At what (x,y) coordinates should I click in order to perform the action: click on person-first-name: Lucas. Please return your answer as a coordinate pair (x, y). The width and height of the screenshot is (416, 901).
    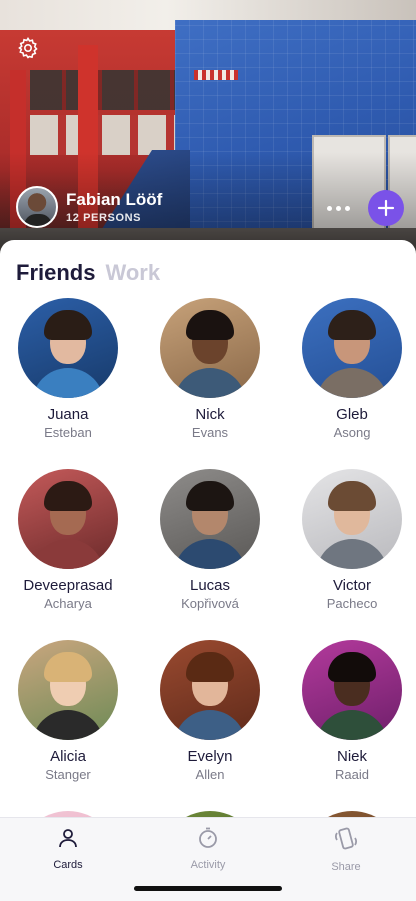
    Looking at the image, I should click on (210, 585).